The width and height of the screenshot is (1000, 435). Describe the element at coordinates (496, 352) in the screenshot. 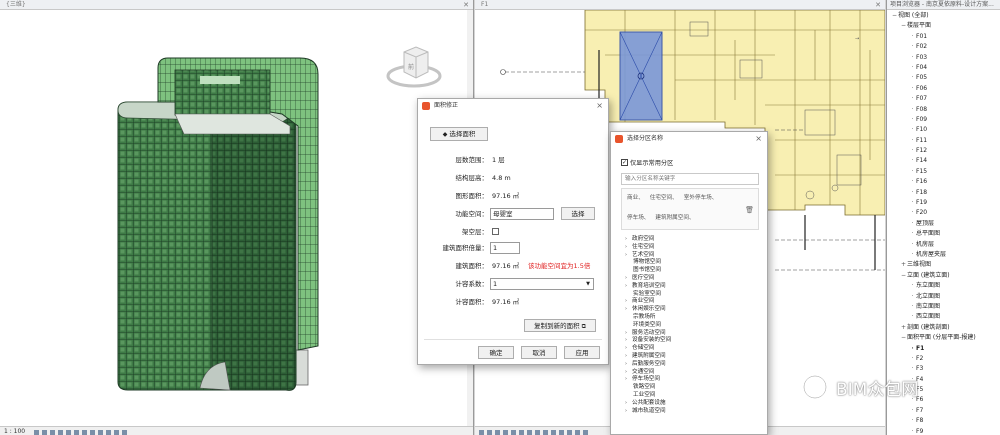

I see `ok-button: 确定` at that location.